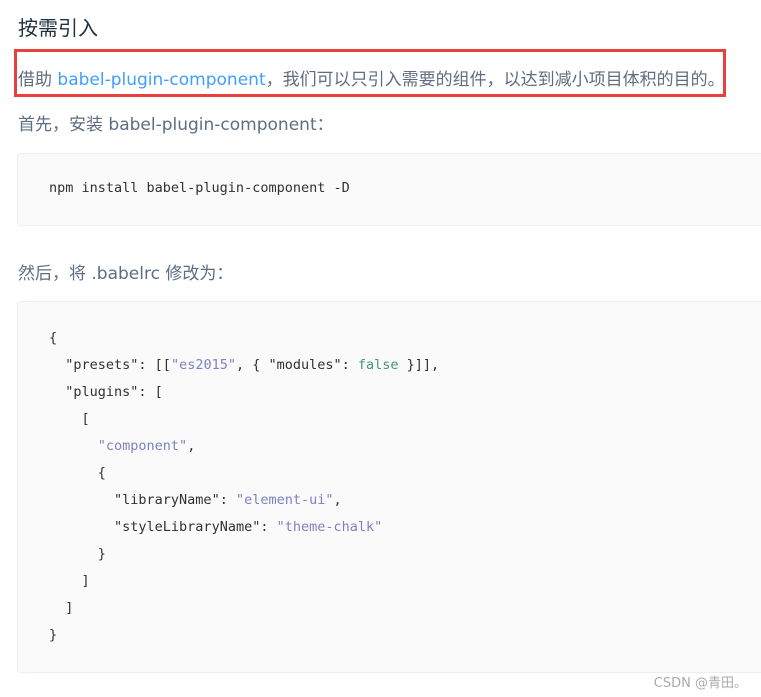 The width and height of the screenshot is (761, 697). I want to click on step2-paragraph: 然后，将 .babelrc 修改为：, so click(126, 274).